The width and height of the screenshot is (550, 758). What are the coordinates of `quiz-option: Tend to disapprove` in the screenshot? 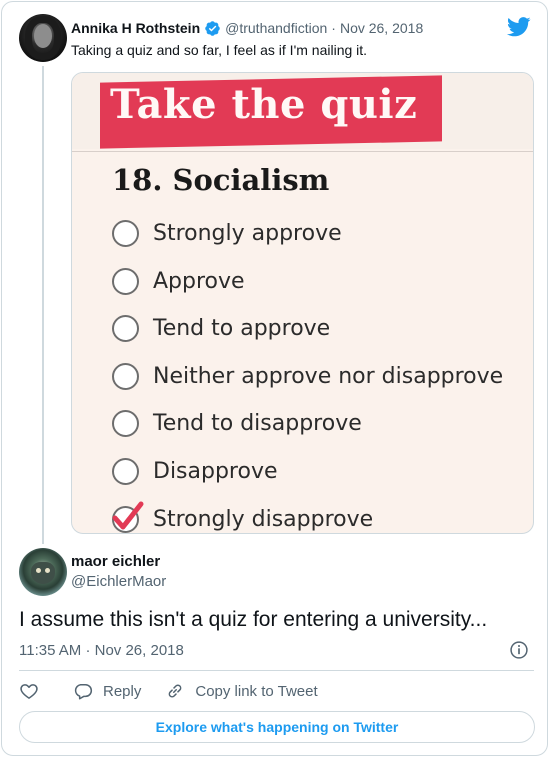 It's located at (237, 423).